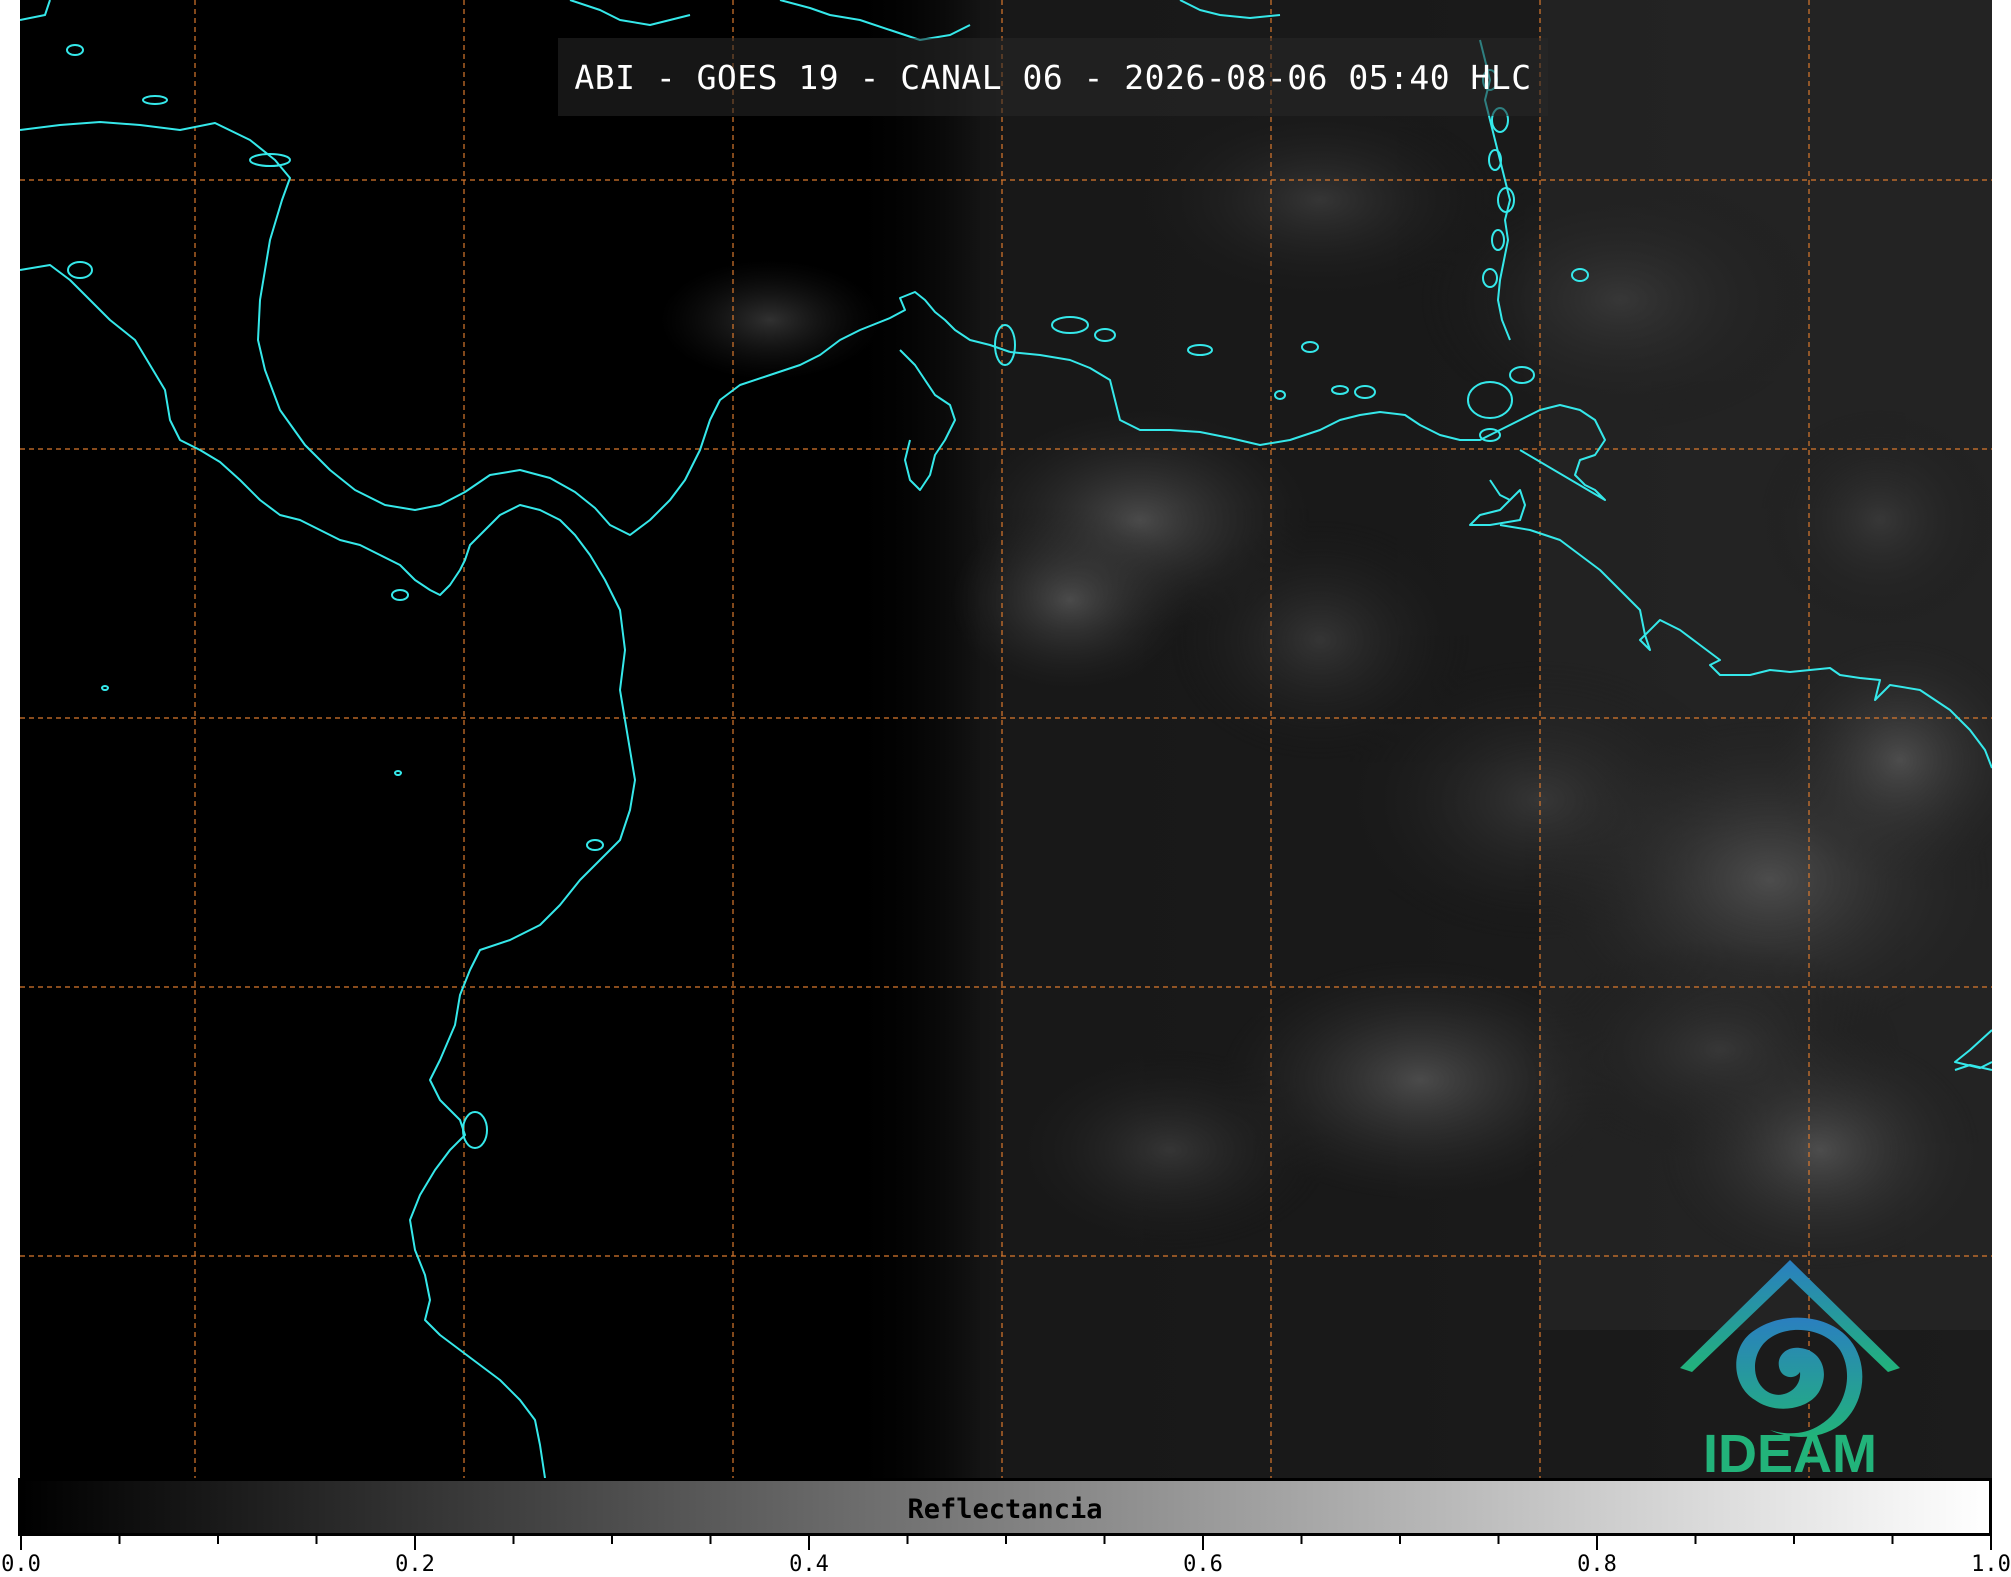 Image resolution: width=2011 pixels, height=1577 pixels. I want to click on ideam-logo: IDEAM, so click(1790, 1369).